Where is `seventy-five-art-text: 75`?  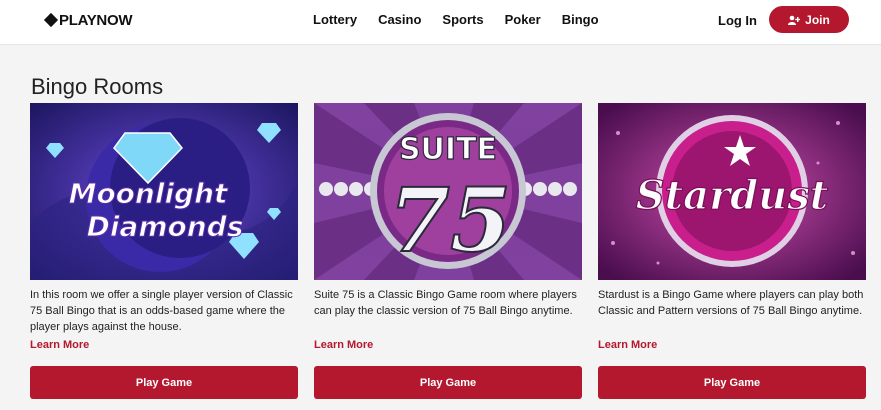 seventy-five-art-text: 75 is located at coordinates (450, 220).